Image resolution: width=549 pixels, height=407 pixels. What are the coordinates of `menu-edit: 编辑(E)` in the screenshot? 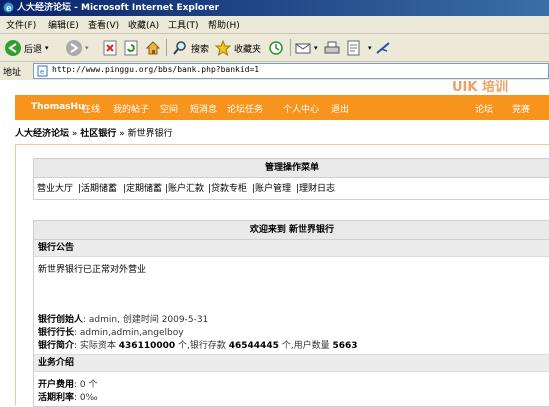 It's located at (63, 24).